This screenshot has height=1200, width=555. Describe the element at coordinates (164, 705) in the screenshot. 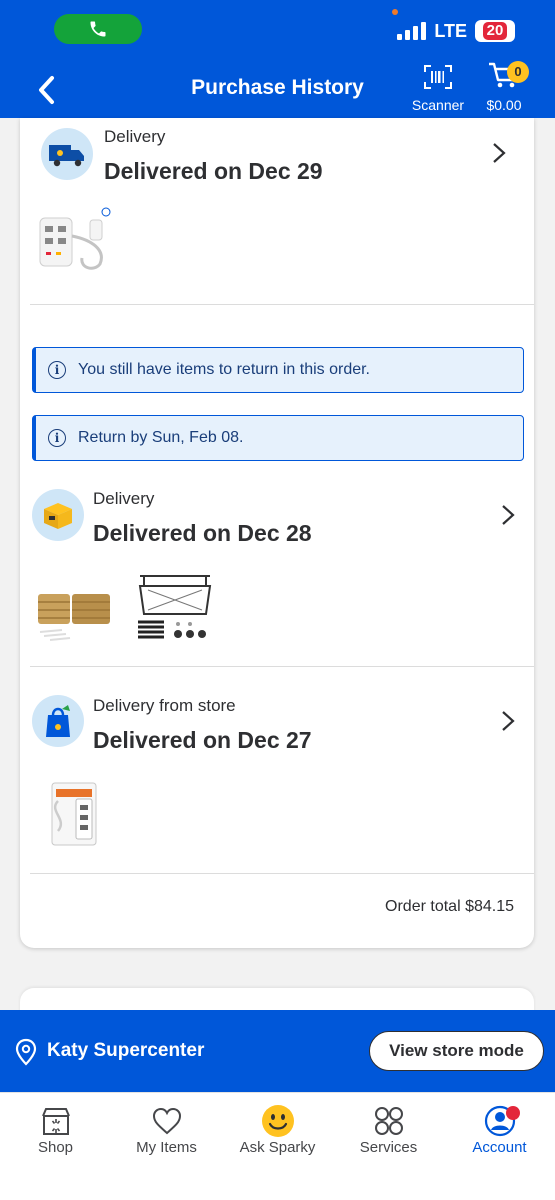

I see `shipment-type: Delivery from store` at that location.